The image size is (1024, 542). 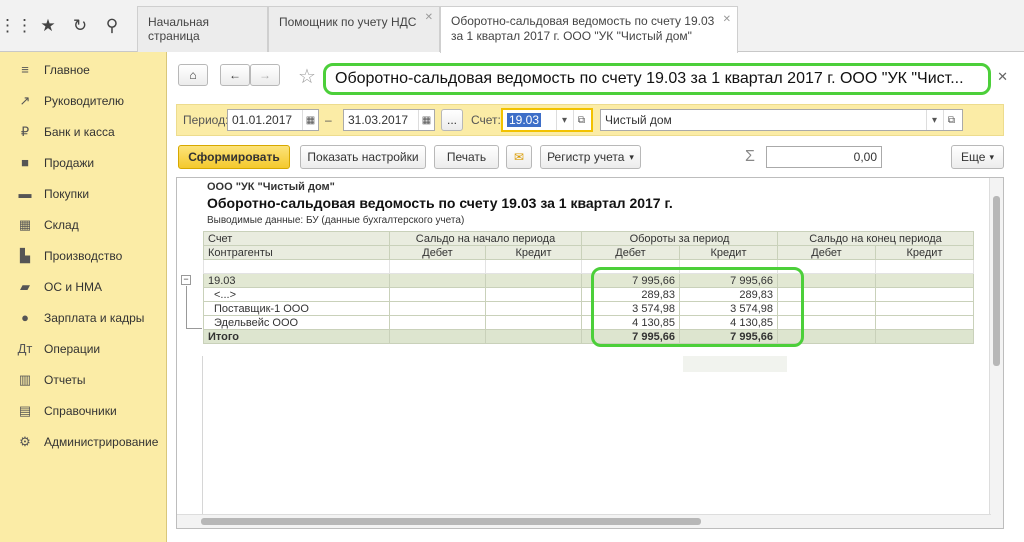 What do you see at coordinates (202, 436) in the screenshot?
I see `column-divider` at bounding box center [202, 436].